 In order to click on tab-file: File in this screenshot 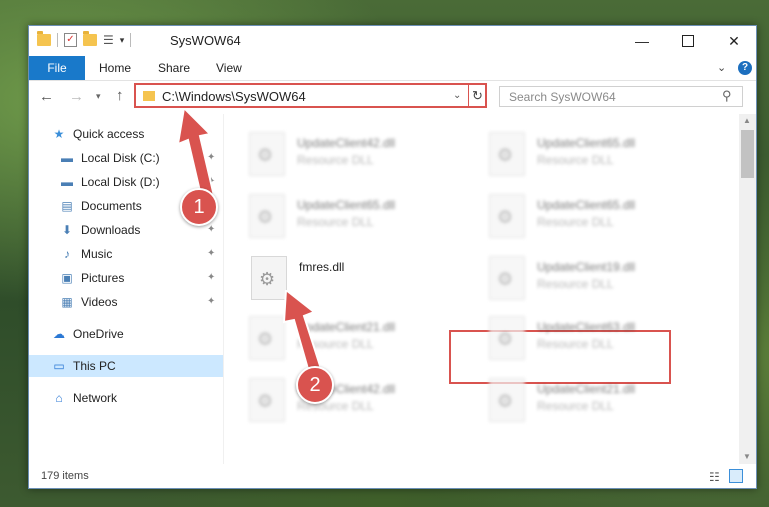, I will do `click(57, 68)`.